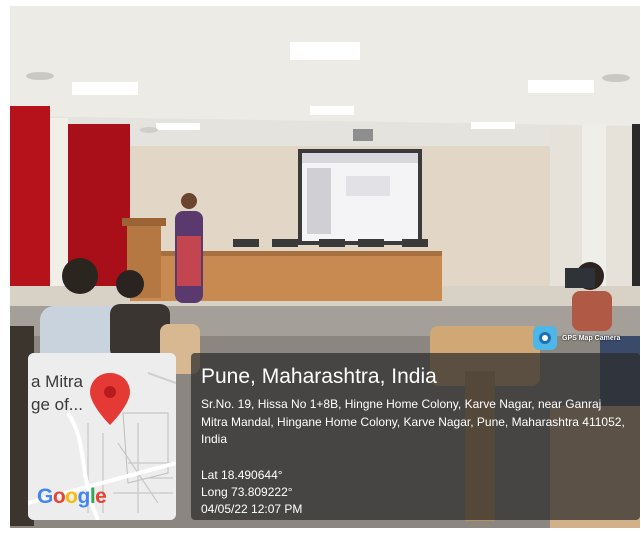 Image resolution: width=641 pixels, height=533 pixels. What do you see at coordinates (247, 492) in the screenshot?
I see `location-longitude: Long 73.809222°` at bounding box center [247, 492].